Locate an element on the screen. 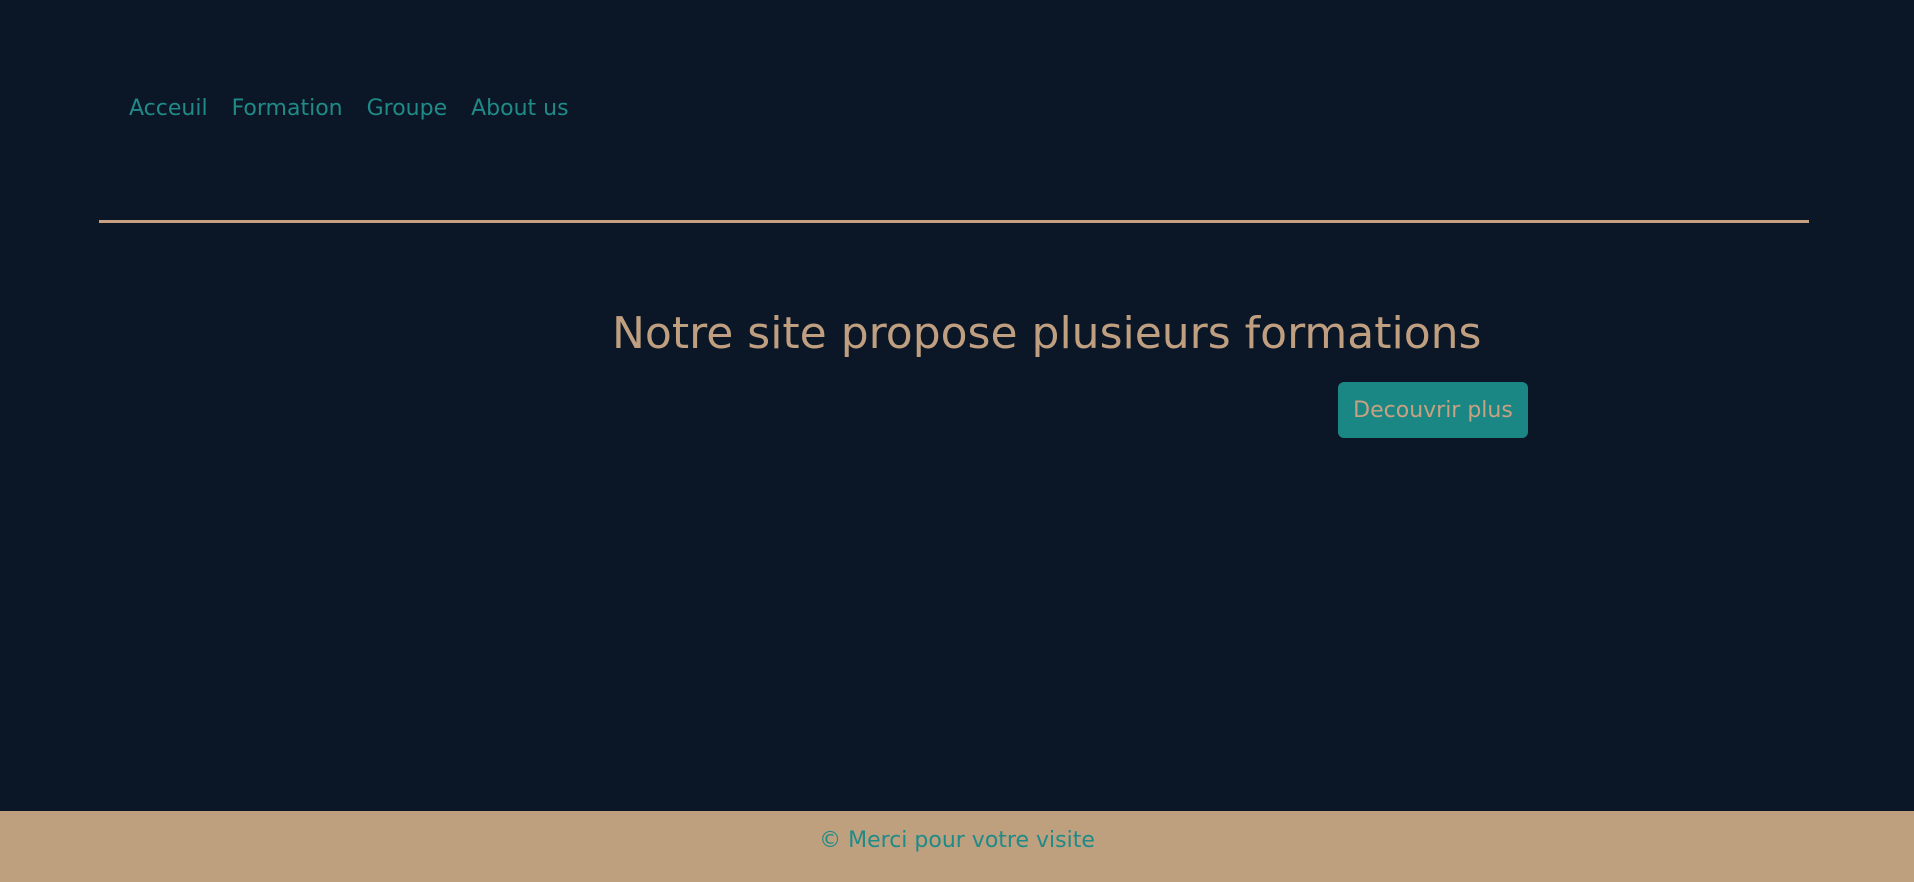 The height and width of the screenshot is (882, 1914). main-nav: Acceuil Formation Groupe About us is located at coordinates (349, 109).